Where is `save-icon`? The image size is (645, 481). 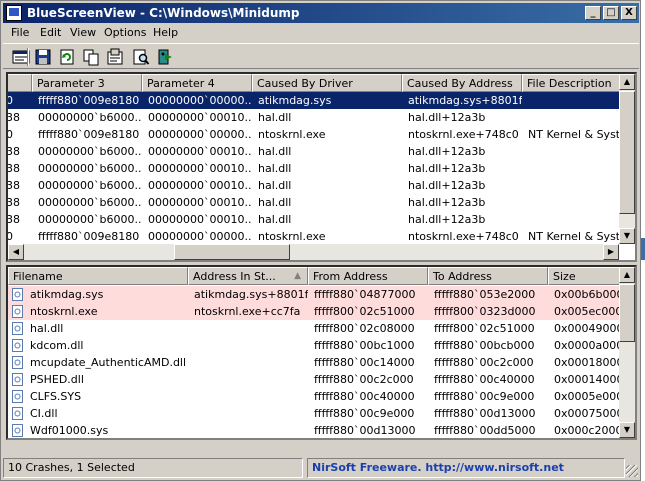 save-icon is located at coordinates (43, 57).